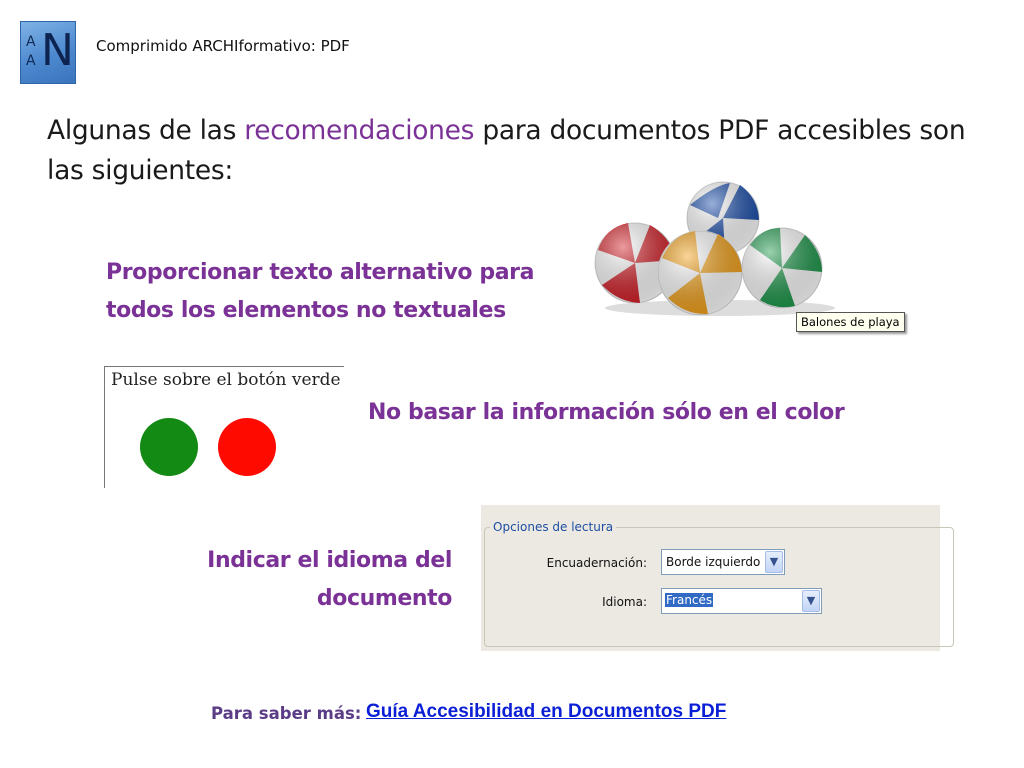 This screenshot has width=1024, height=768. I want to click on logo-letter-main: N, so click(57, 50).